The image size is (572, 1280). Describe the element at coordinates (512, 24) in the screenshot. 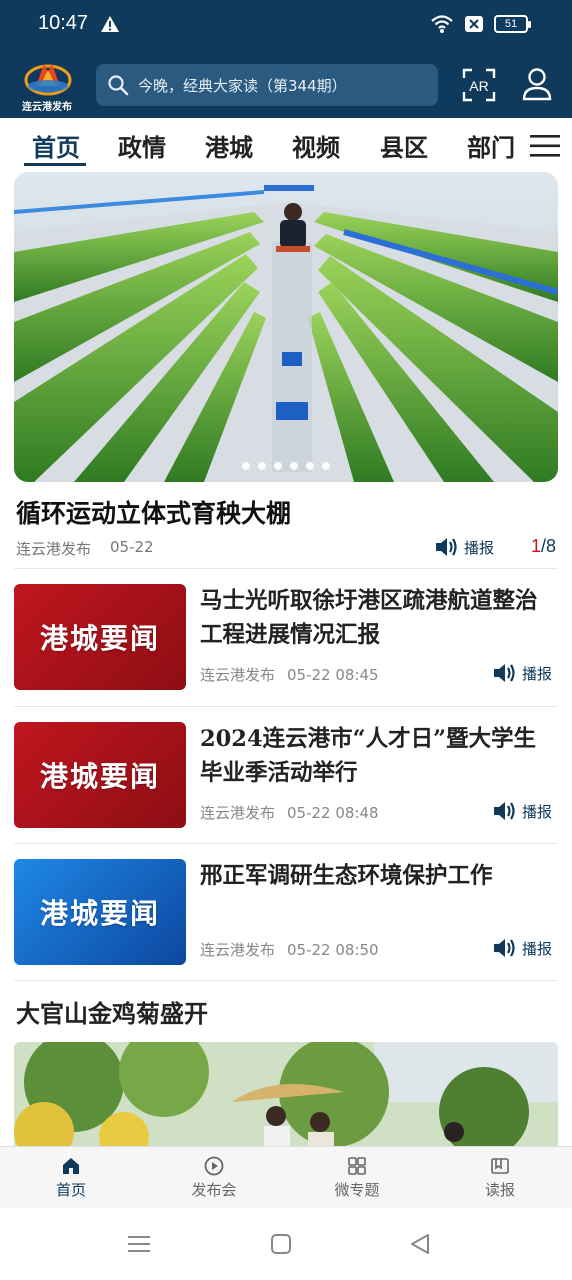

I see `battery-icon: 51` at that location.